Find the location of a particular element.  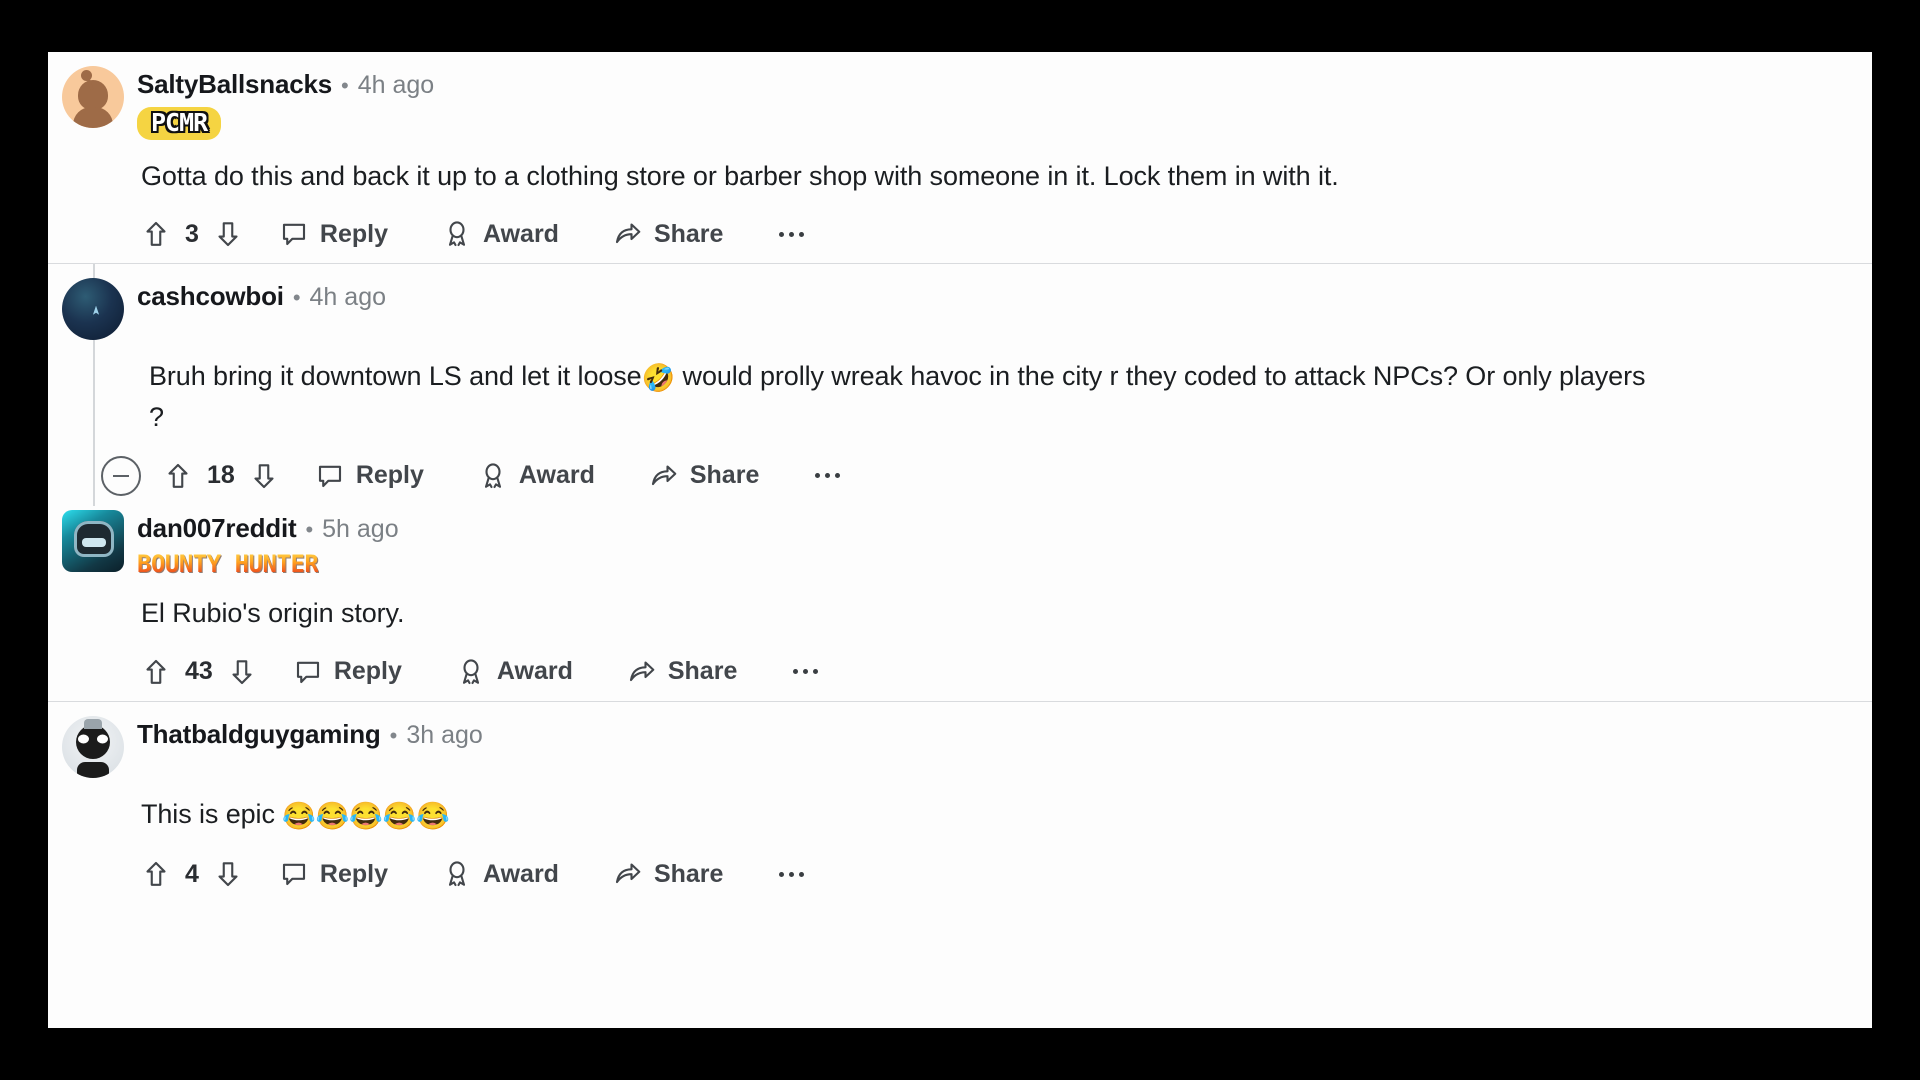

vote-count: 18 is located at coordinates (221, 475).